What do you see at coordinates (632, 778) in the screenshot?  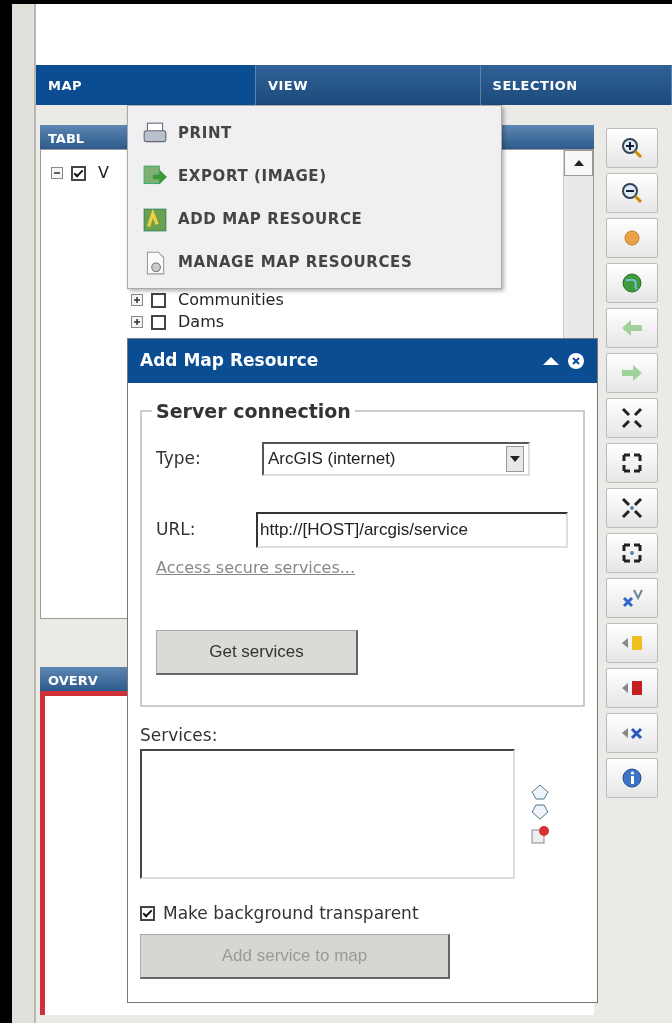 I see `info-icon` at bounding box center [632, 778].